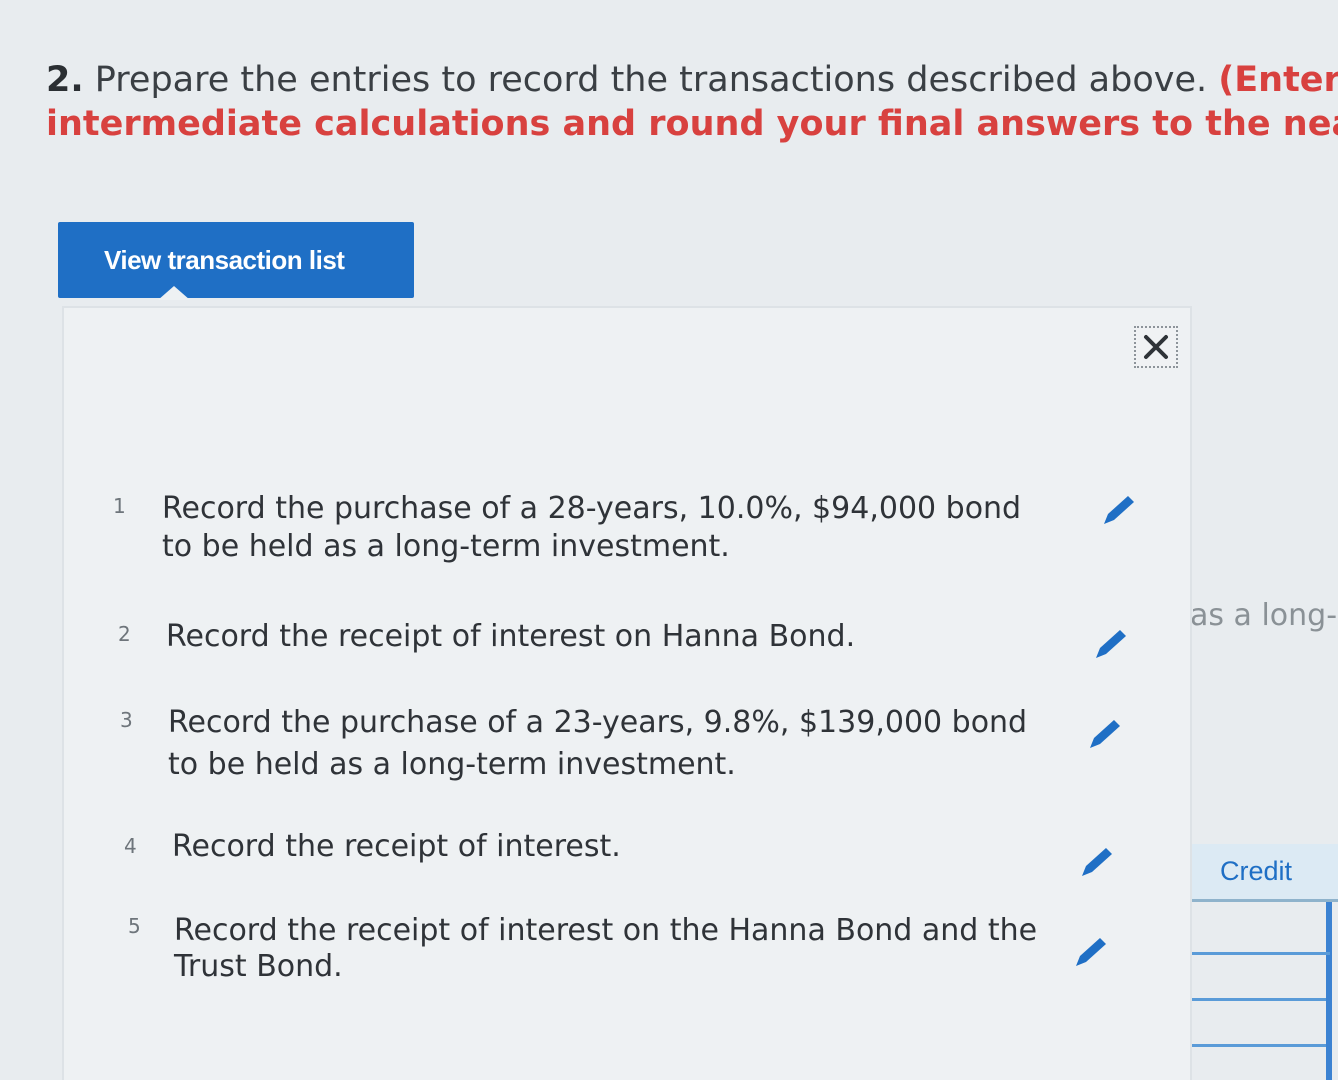 The width and height of the screenshot is (1338, 1080). I want to click on view-transaction-list-button: View transaction list, so click(236, 261).